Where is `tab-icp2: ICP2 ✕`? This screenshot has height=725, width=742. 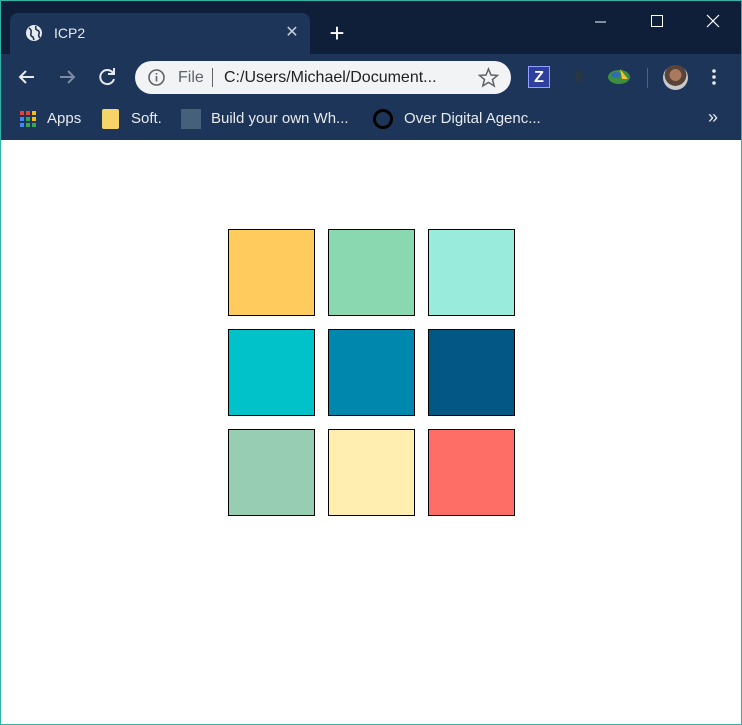
tab-icp2: ICP2 ✕ is located at coordinates (160, 33).